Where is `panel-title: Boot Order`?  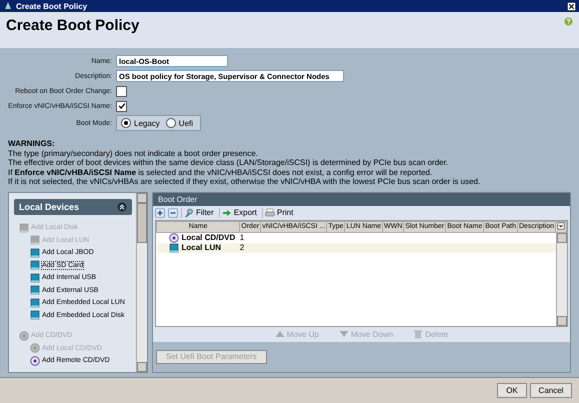
panel-title: Boot Order is located at coordinates (361, 199).